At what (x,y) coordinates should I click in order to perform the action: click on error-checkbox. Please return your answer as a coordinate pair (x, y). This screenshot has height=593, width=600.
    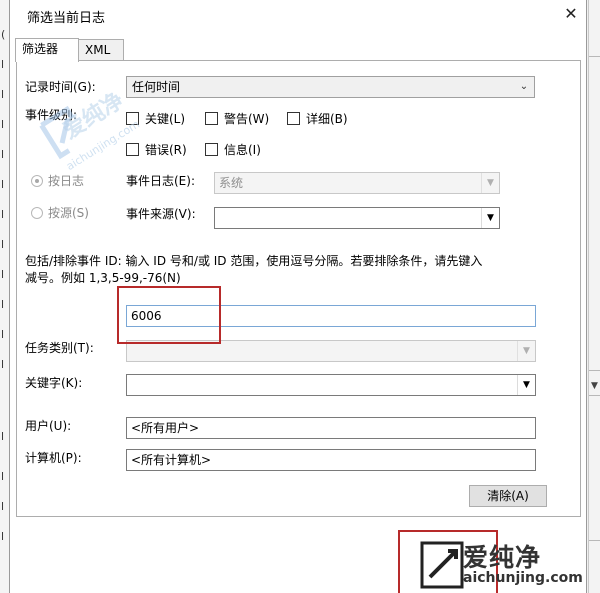
    Looking at the image, I should click on (132, 149).